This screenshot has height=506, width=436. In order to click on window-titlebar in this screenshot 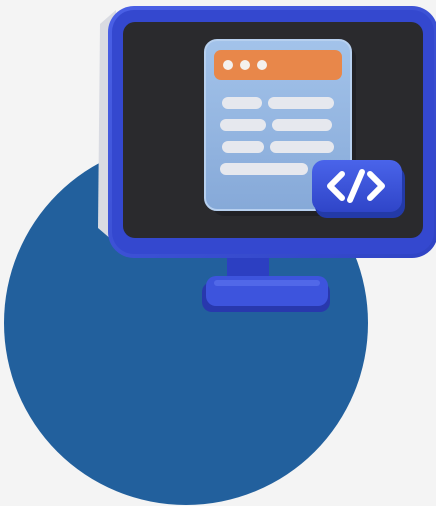, I will do `click(278, 65)`.